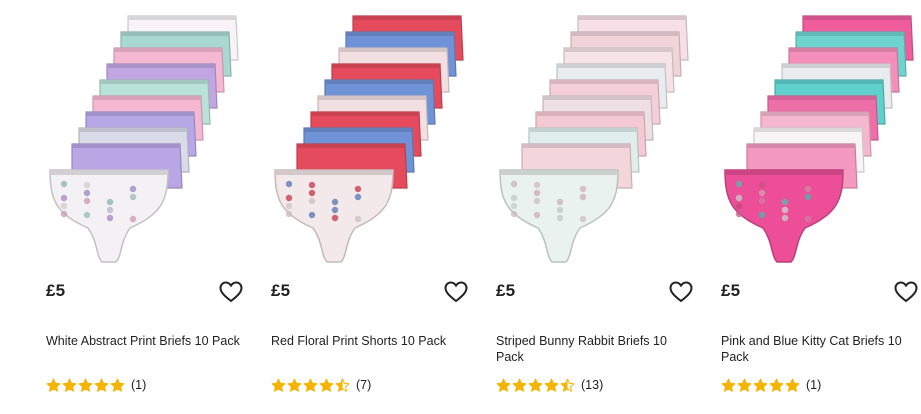  I want to click on product-rating: (13), so click(549, 385).